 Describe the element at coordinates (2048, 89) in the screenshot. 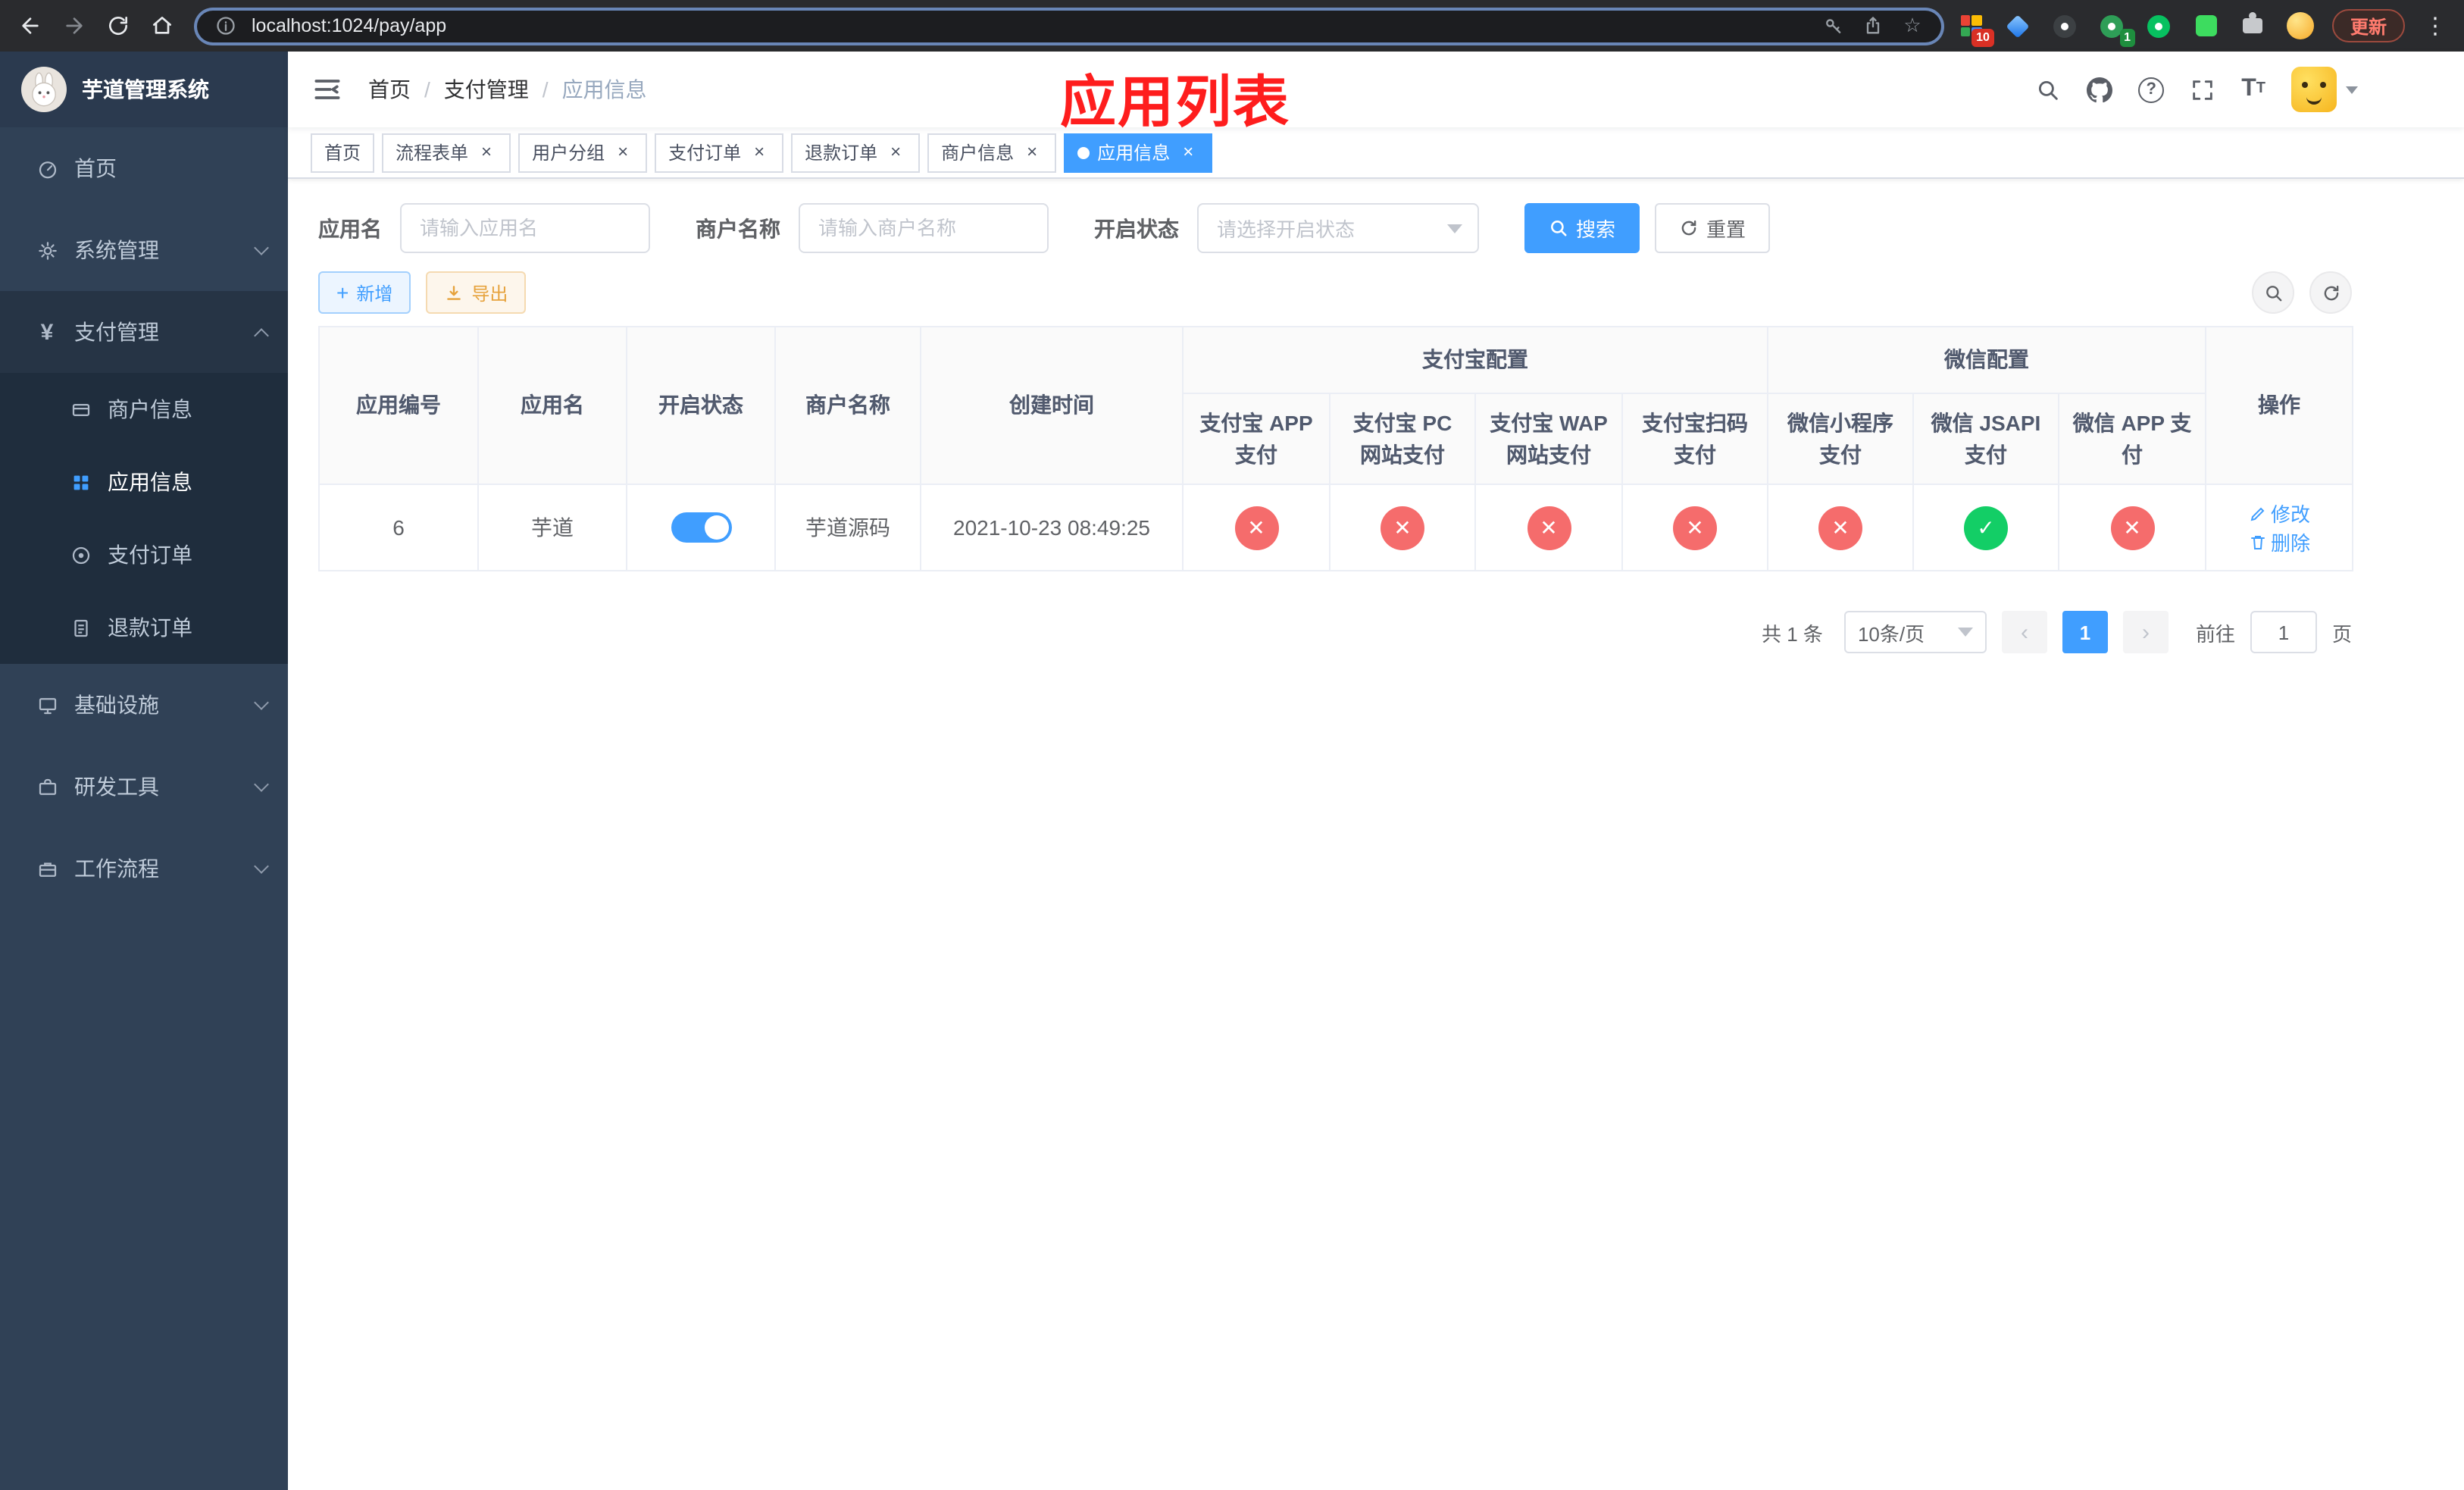

I see `search-icon` at that location.